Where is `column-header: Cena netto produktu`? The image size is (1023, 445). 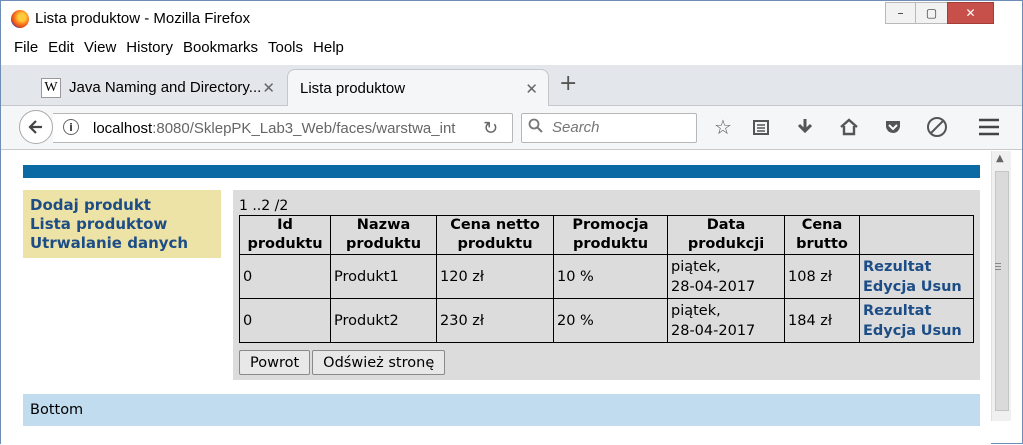 column-header: Cena netto produktu is located at coordinates (495, 235).